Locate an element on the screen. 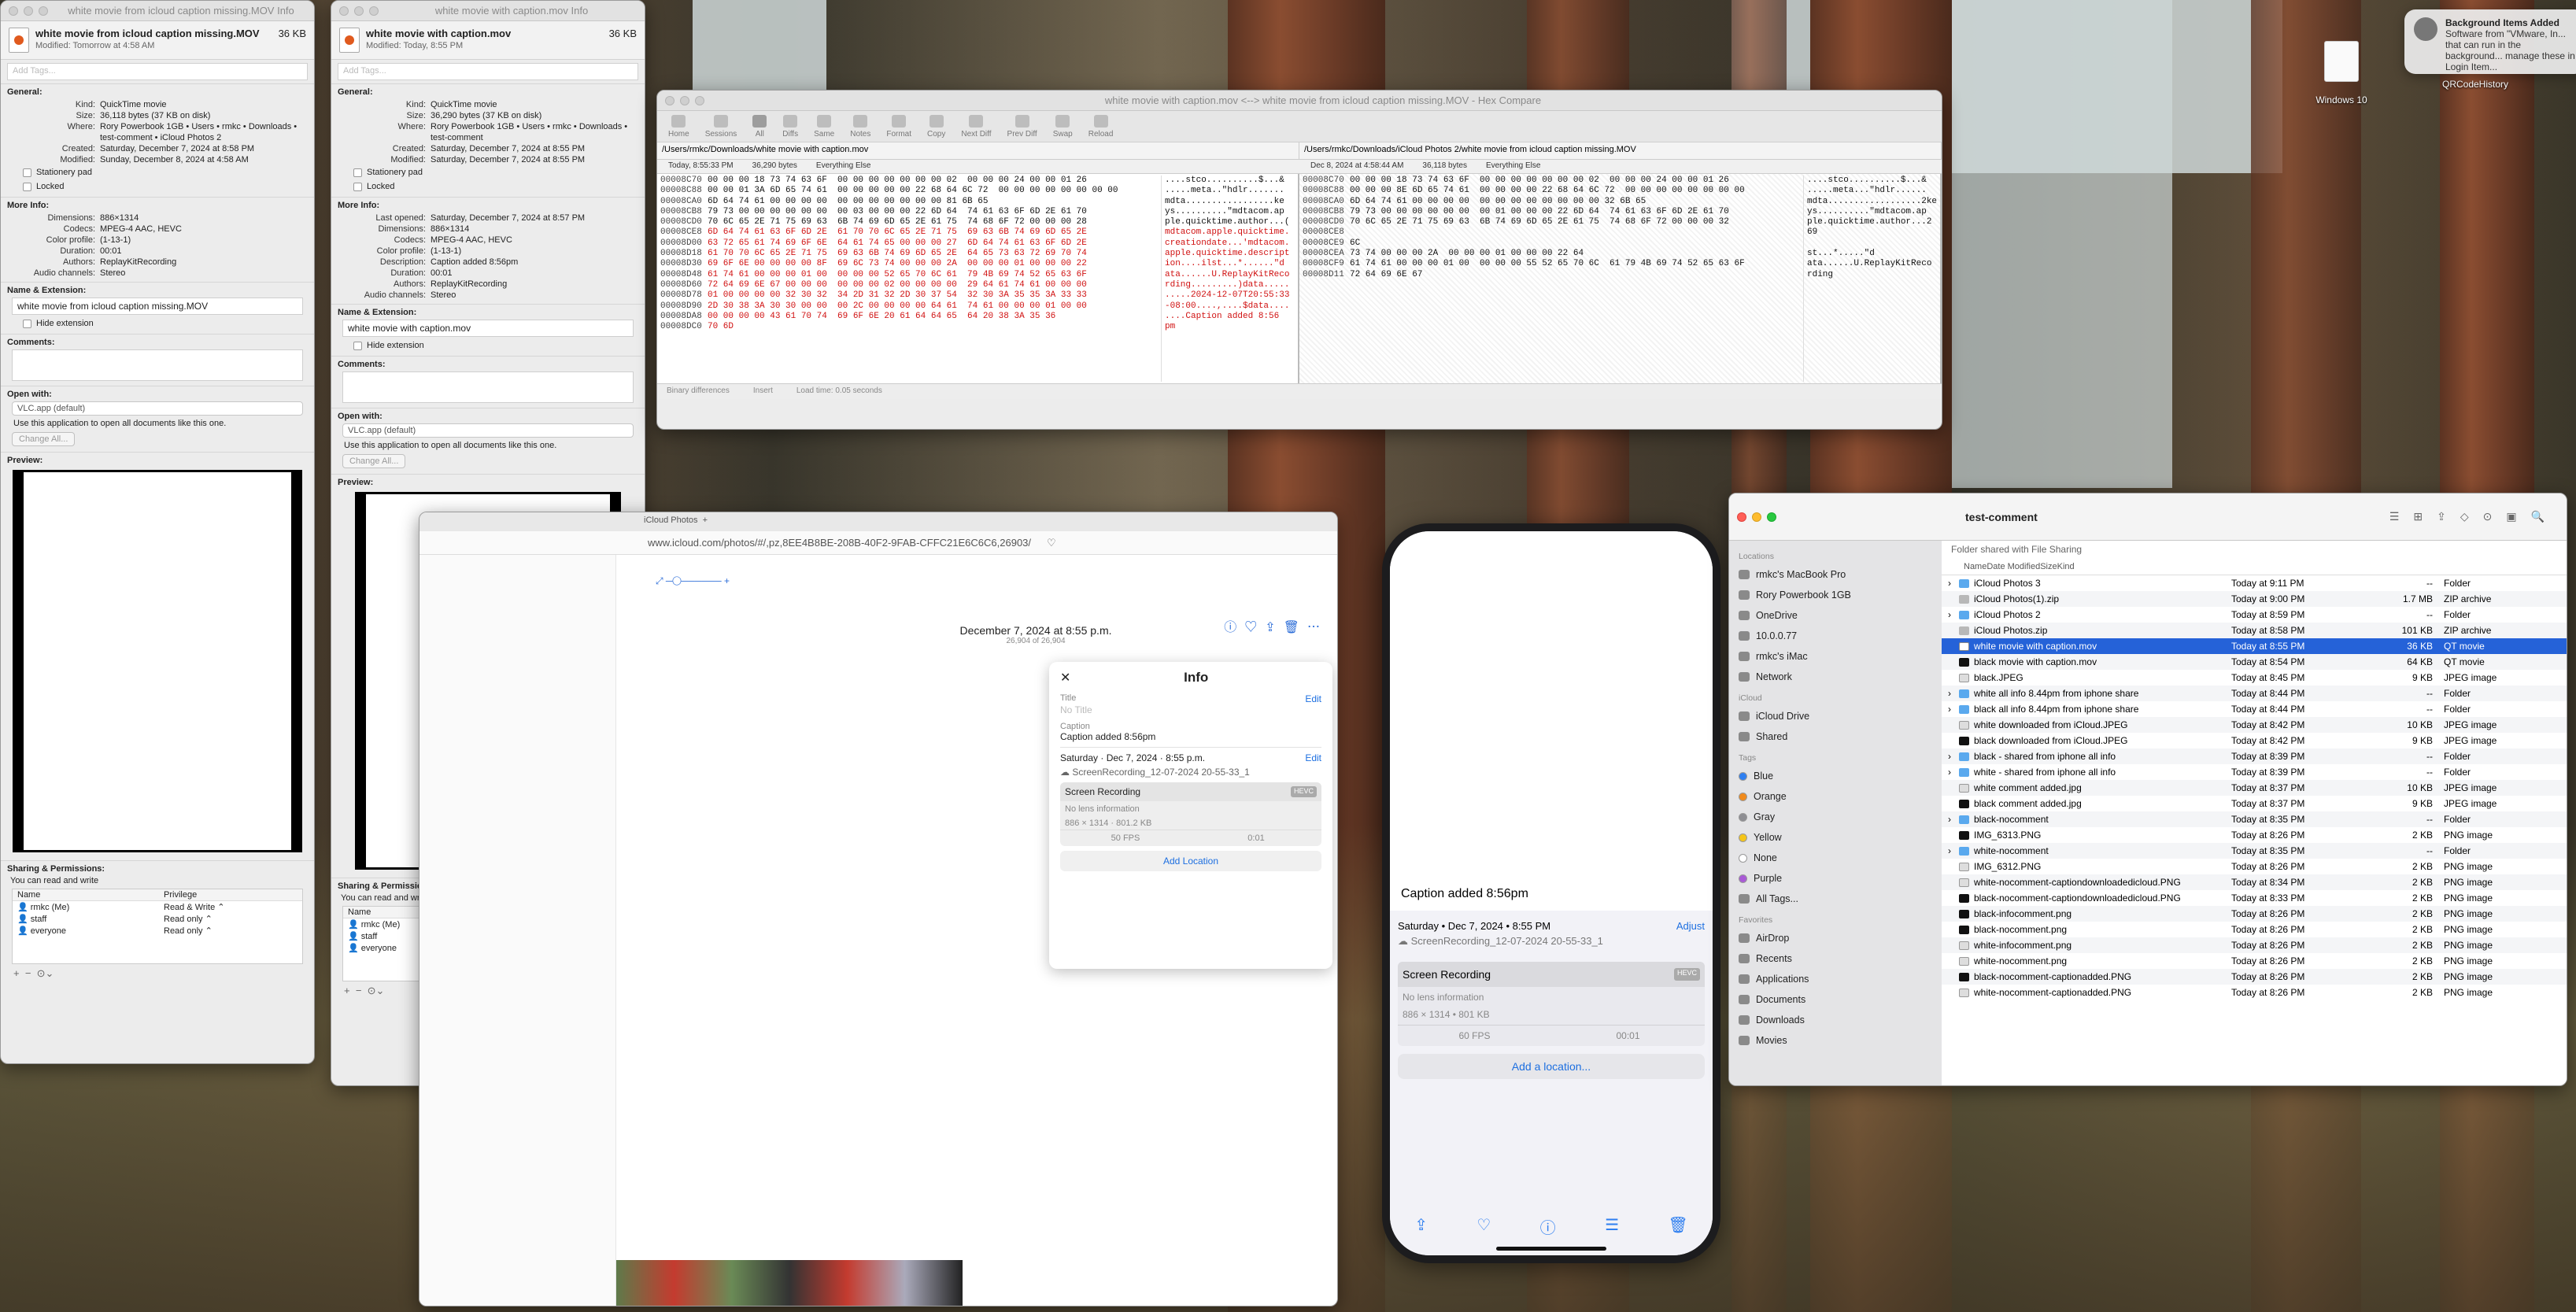  zoom-slider: ⤢ ─◯────── + is located at coordinates (711, 580).